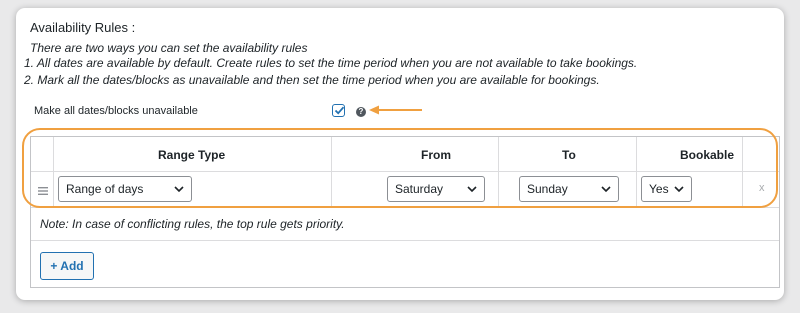 Image resolution: width=800 pixels, height=313 pixels. What do you see at coordinates (405, 240) in the screenshot?
I see `note-divider` at bounding box center [405, 240].